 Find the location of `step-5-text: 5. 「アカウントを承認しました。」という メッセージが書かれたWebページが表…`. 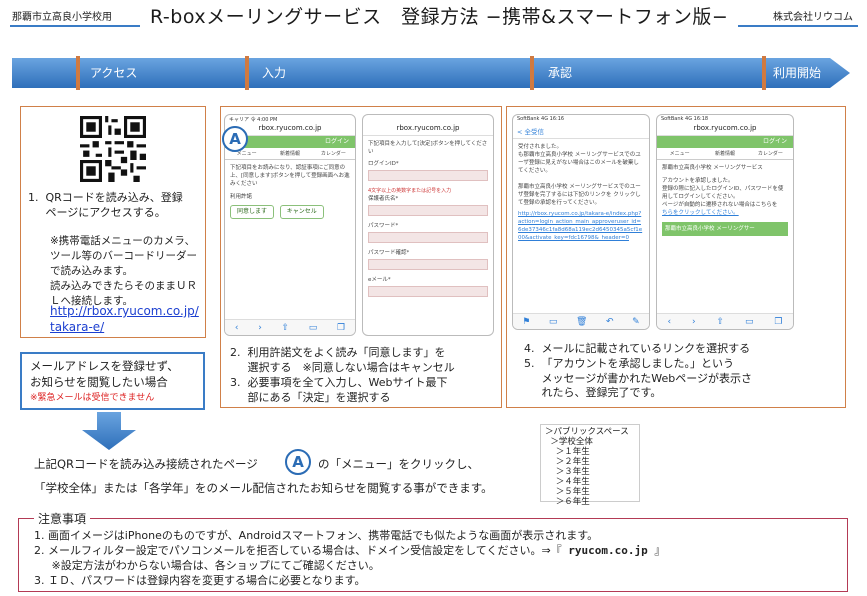

step-5-text: 5. 「アカウントを承認しました。」という メッセージが書かれたWebページが表… is located at coordinates (638, 378).